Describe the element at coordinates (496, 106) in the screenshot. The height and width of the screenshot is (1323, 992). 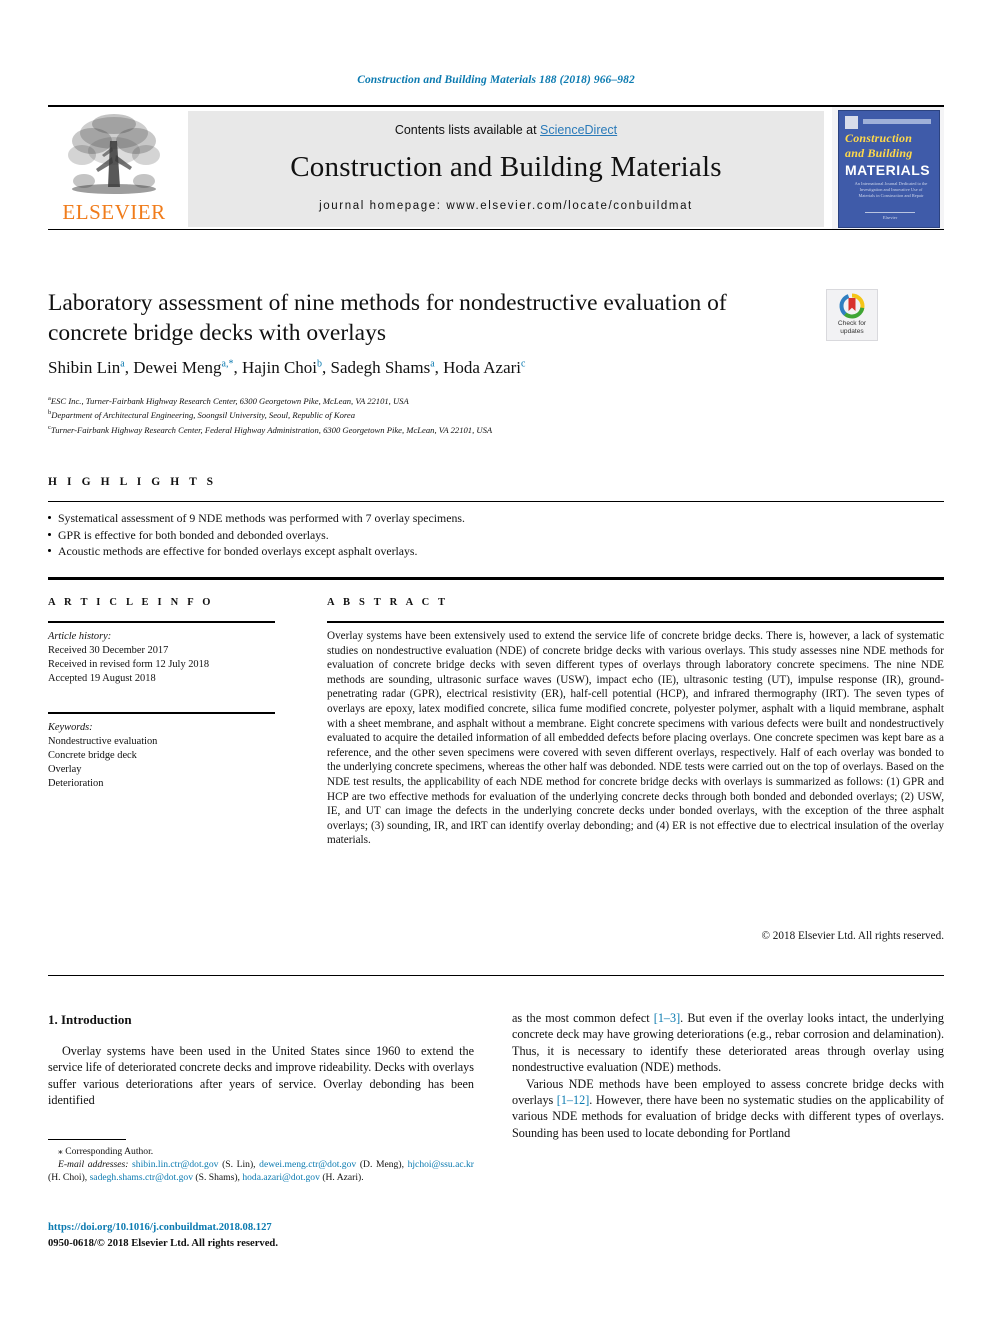
I see `masthead-top-rule` at that location.